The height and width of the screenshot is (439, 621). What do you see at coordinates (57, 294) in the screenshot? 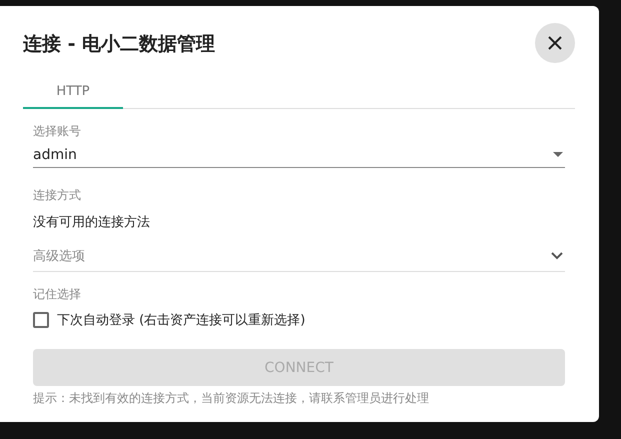
I see `field-label: 记住选择` at bounding box center [57, 294].